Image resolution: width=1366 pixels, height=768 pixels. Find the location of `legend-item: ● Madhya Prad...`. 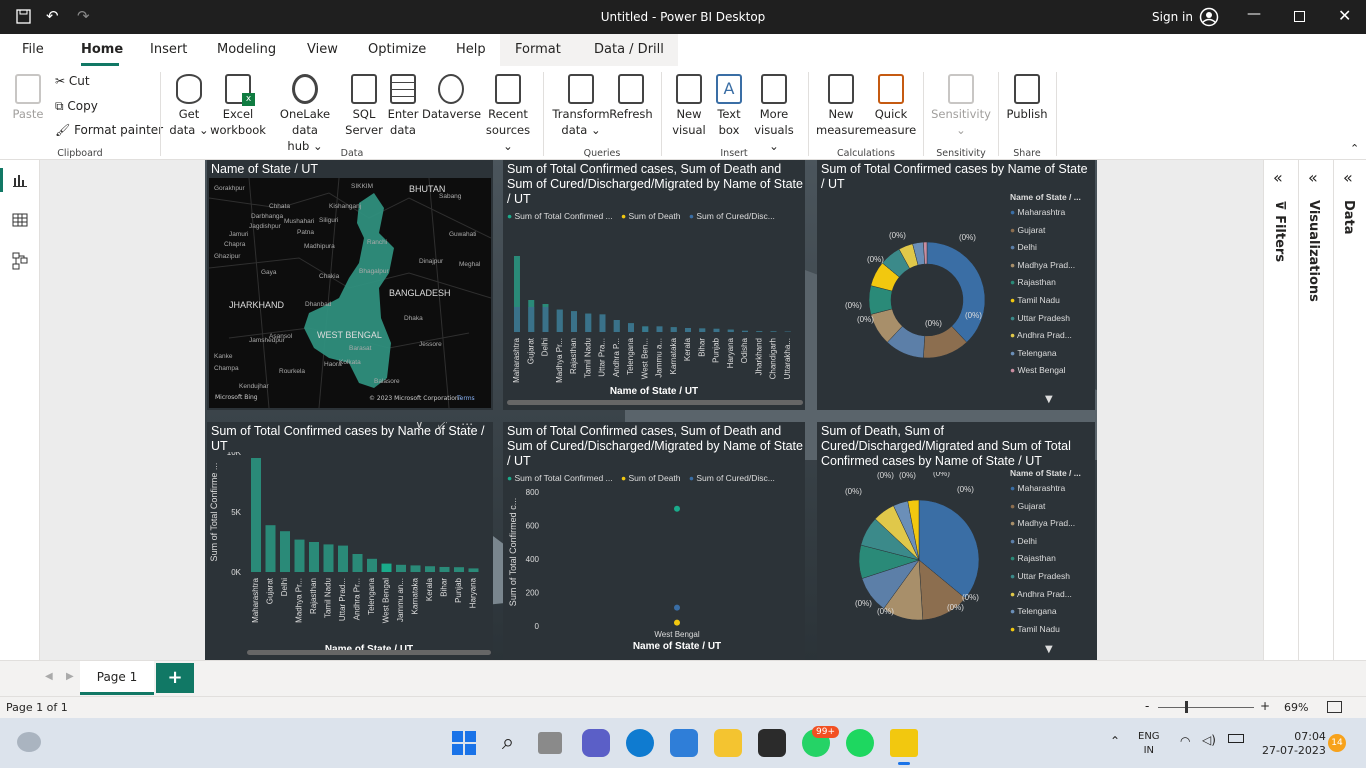

legend-item: ● Madhya Prad... is located at coordinates (1052, 266).